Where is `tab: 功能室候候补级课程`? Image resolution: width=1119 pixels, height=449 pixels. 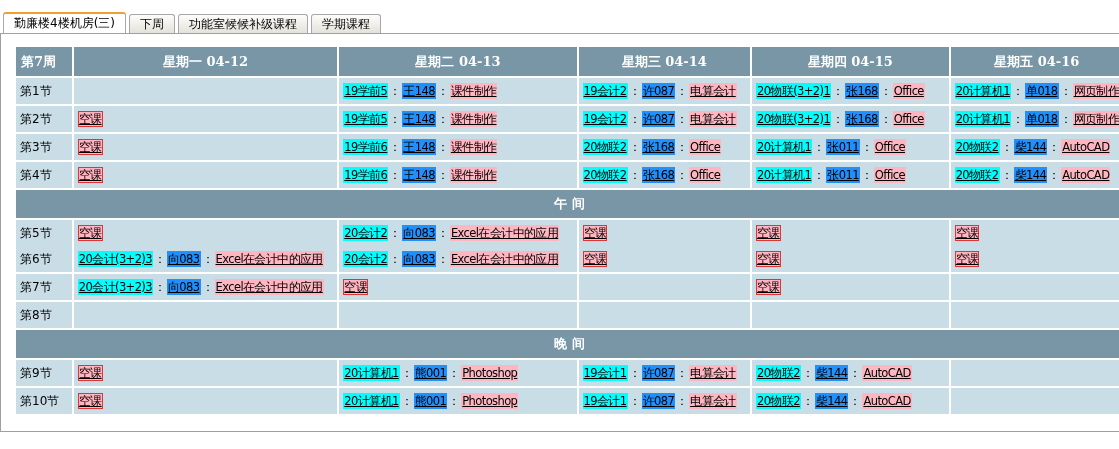 tab: 功能室候候补级课程 is located at coordinates (243, 23).